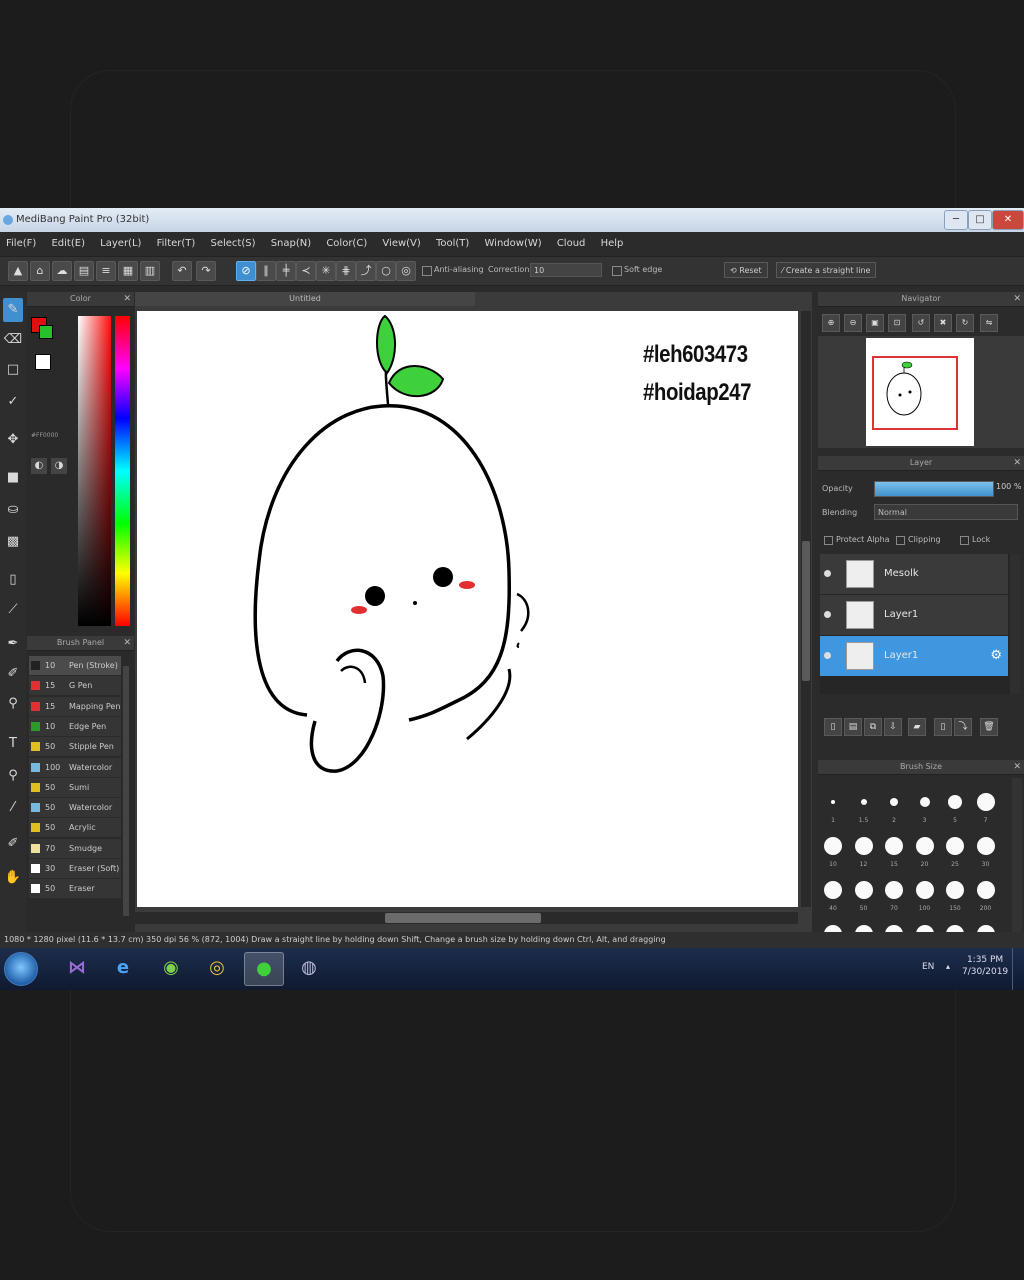 The width and height of the screenshot is (1024, 1280). What do you see at coordinates (75, 767) in the screenshot?
I see `brush-item: 100 Watercolor` at bounding box center [75, 767].